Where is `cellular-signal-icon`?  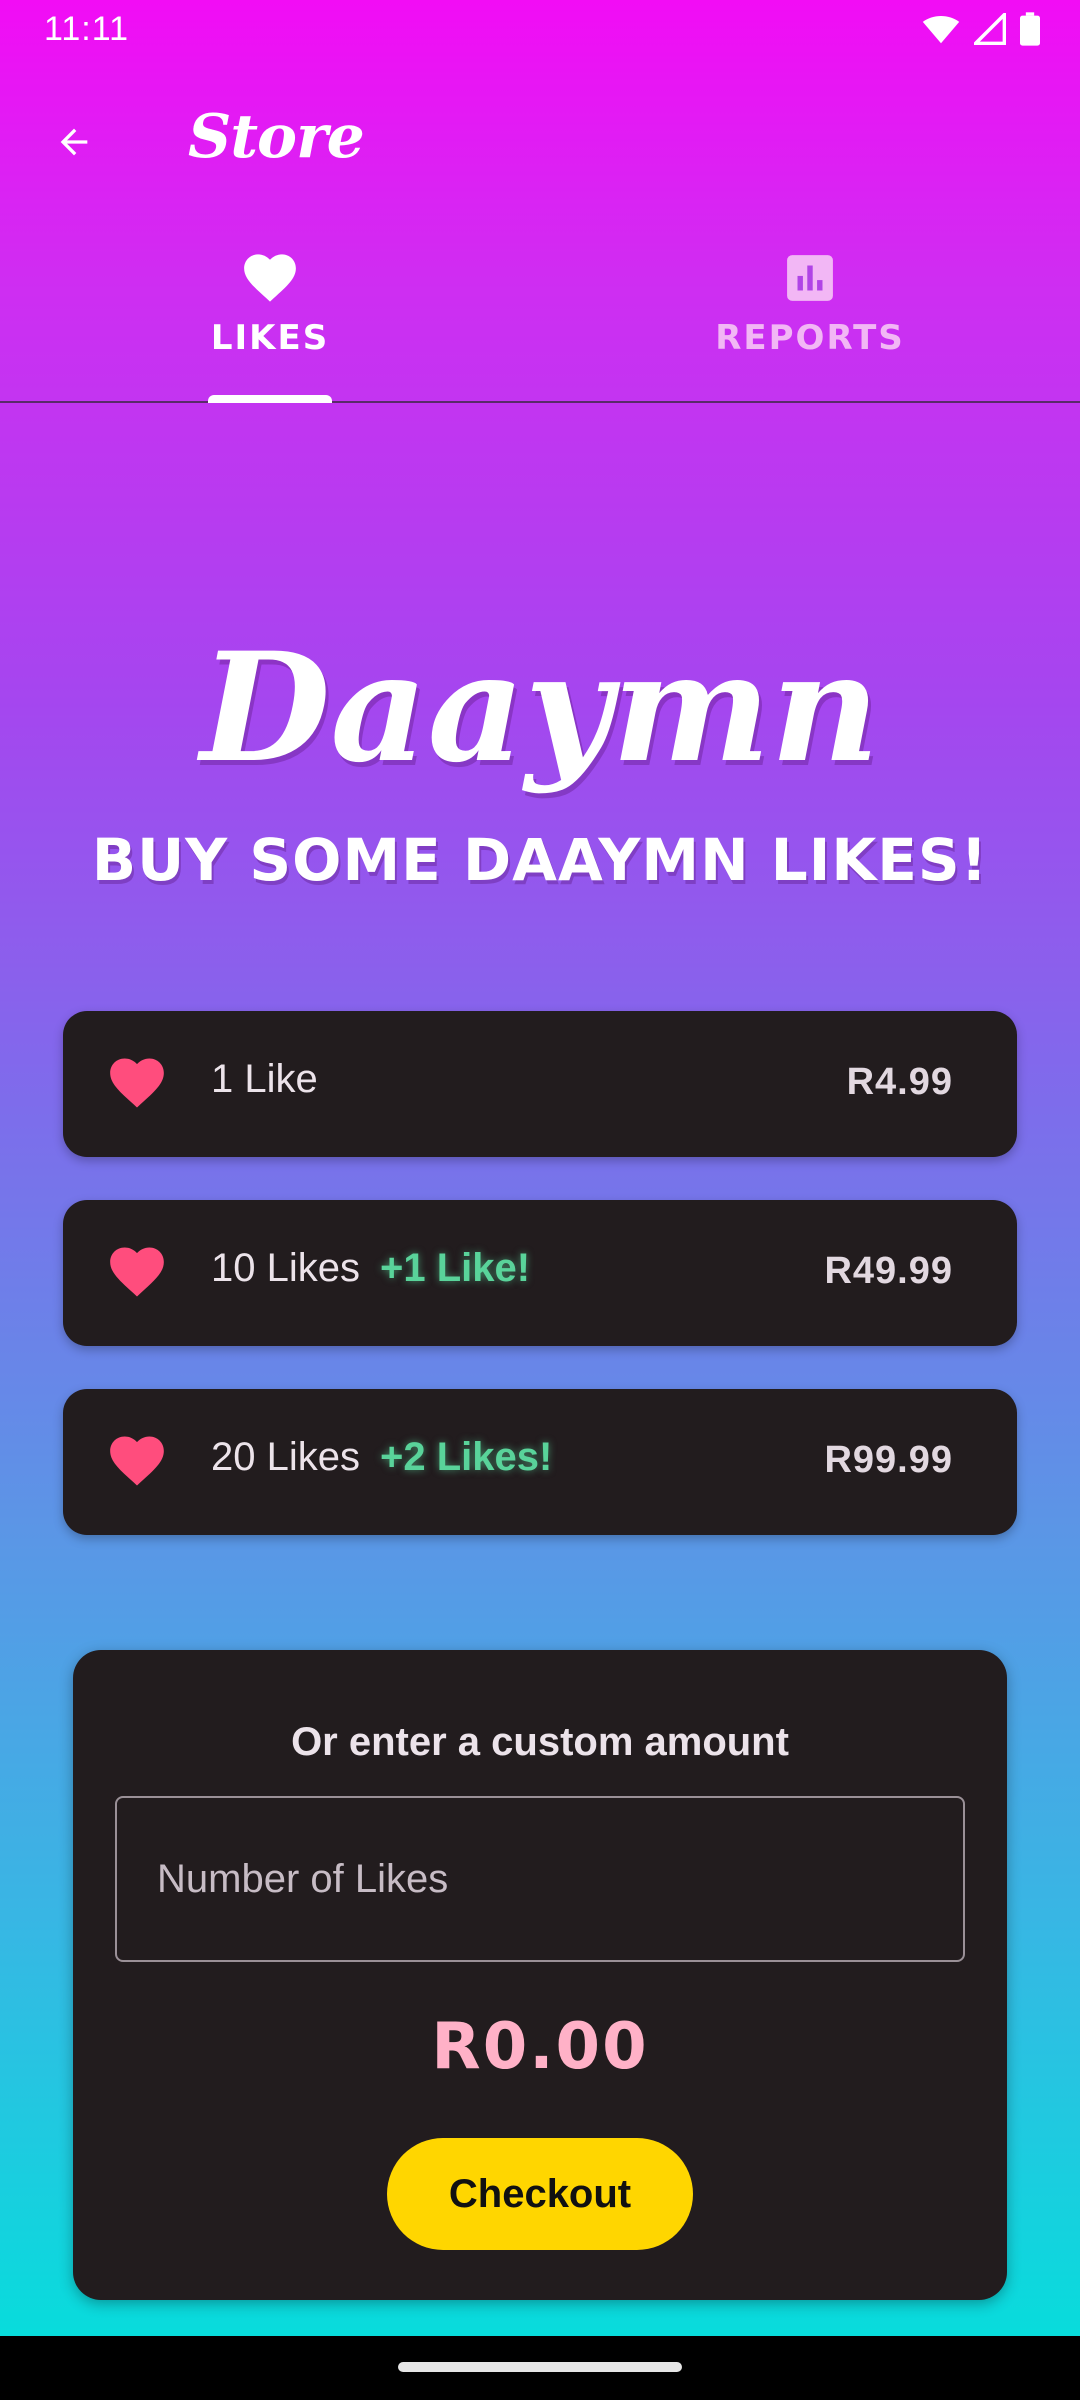 cellular-signal-icon is located at coordinates (990, 29).